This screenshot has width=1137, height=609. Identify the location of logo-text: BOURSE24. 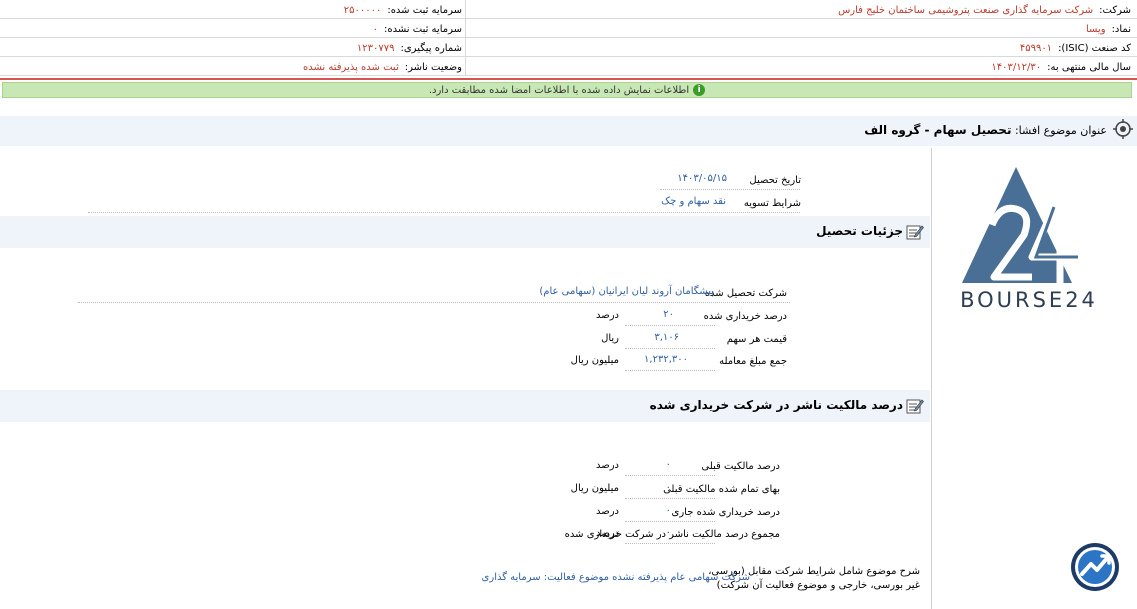
(1029, 299).